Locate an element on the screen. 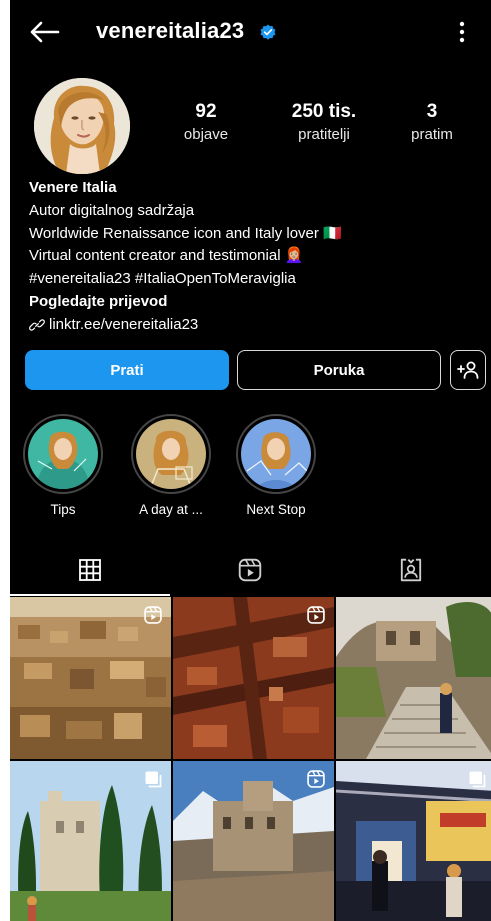  highlight-cover-next is located at coordinates (276, 454).